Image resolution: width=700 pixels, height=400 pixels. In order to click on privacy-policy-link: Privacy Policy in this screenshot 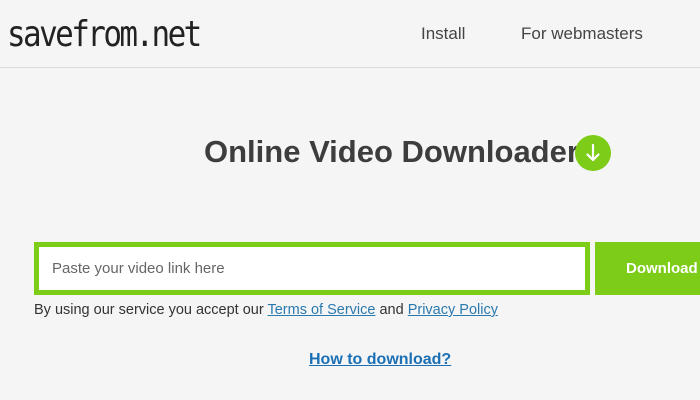, I will do `click(453, 310)`.